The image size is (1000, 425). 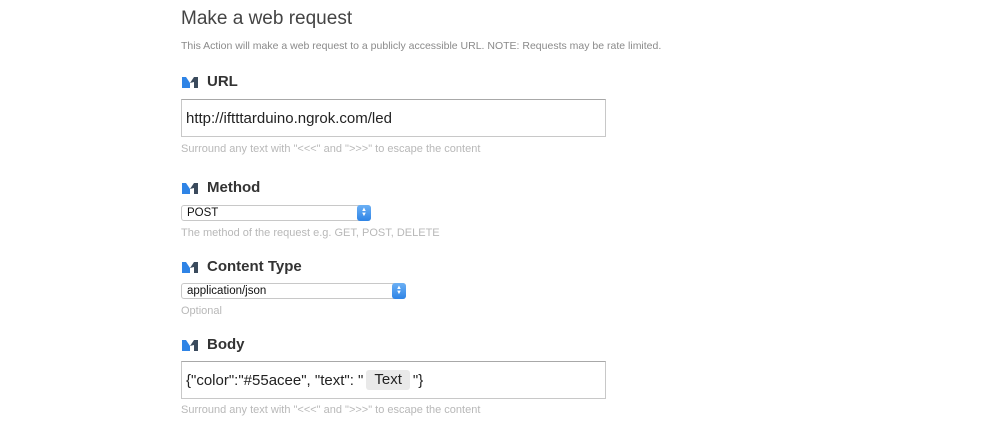 What do you see at coordinates (388, 380) in the screenshot?
I see `ingredient-chip-text: Text` at bounding box center [388, 380].